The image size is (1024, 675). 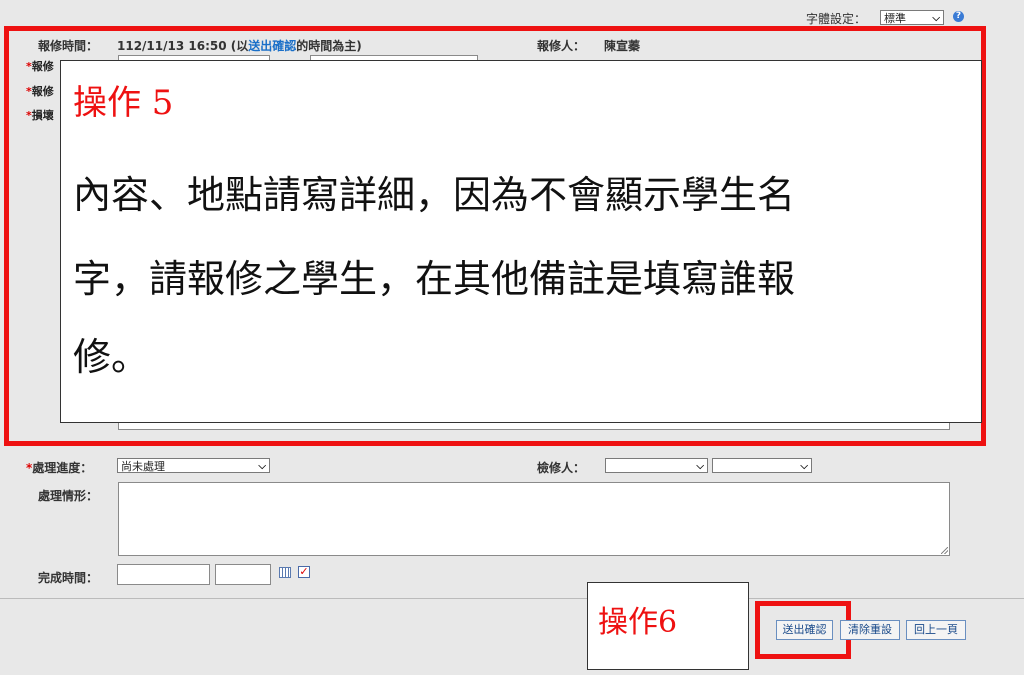 I want to click on callout-step6: 操作6, so click(x=668, y=626).